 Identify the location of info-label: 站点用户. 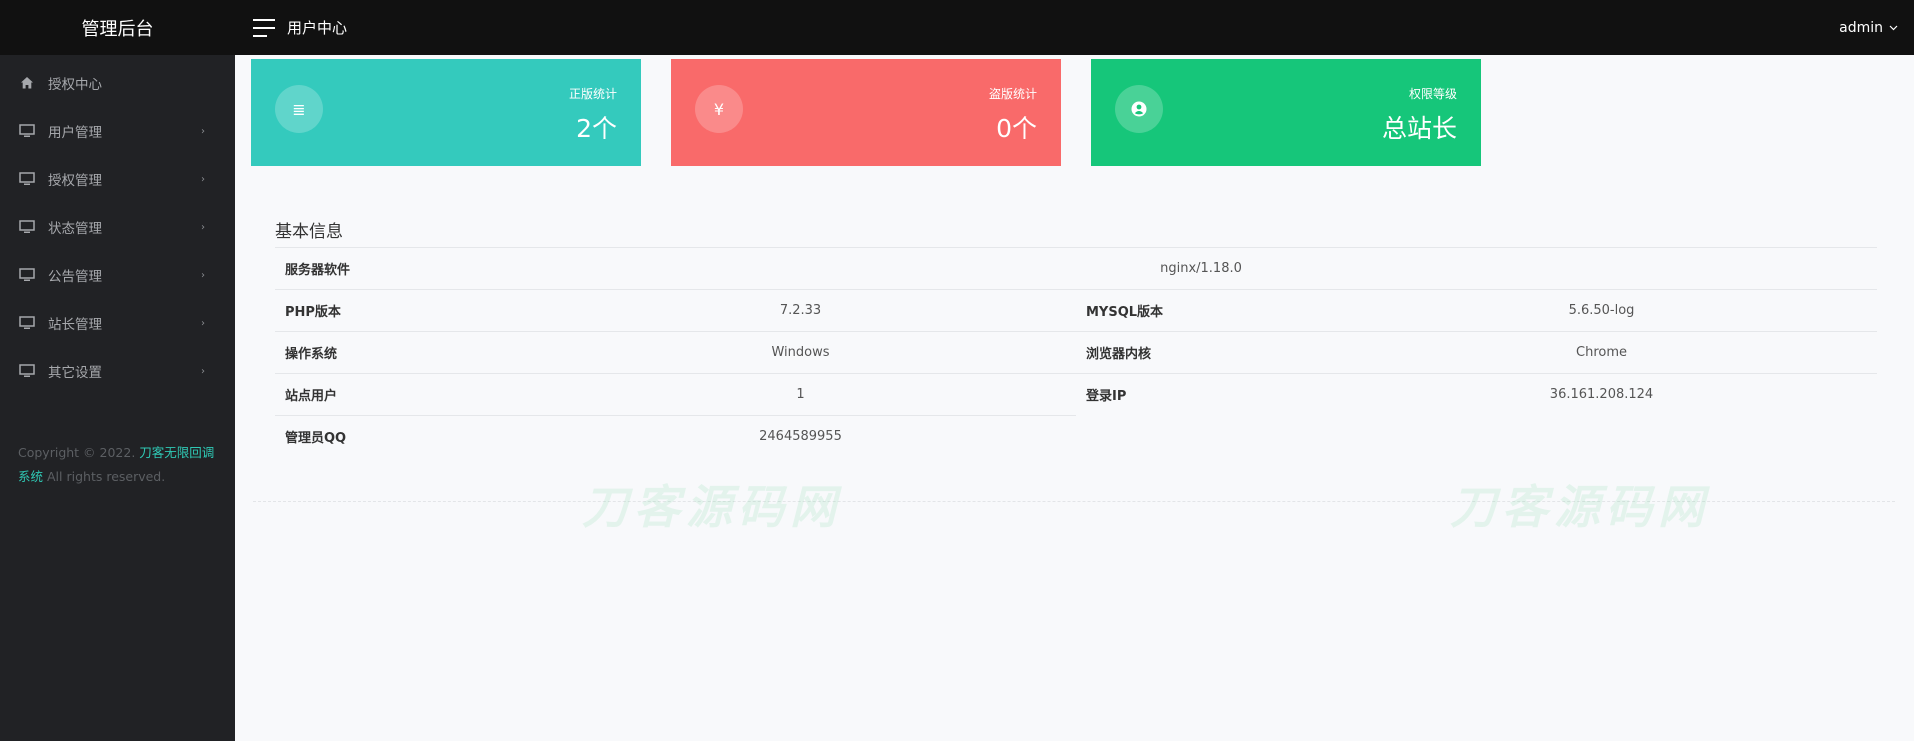
(311, 396).